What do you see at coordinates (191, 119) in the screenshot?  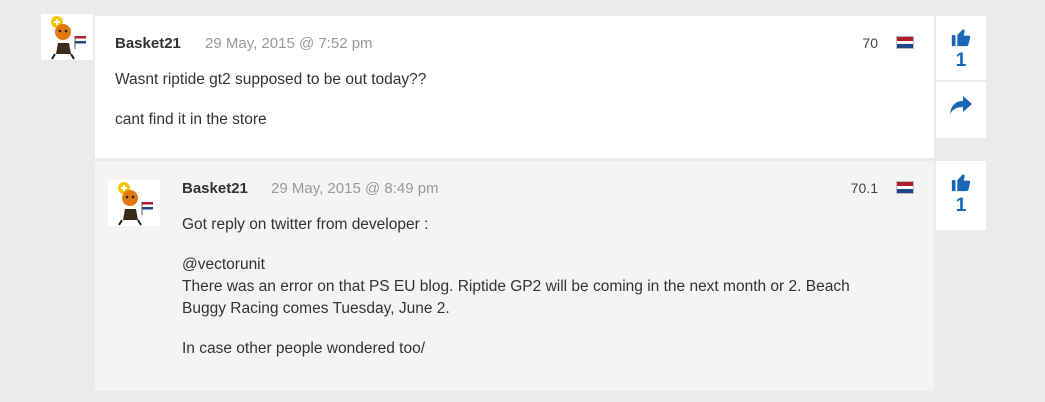 I see `comment-line: cant find it in the store` at bounding box center [191, 119].